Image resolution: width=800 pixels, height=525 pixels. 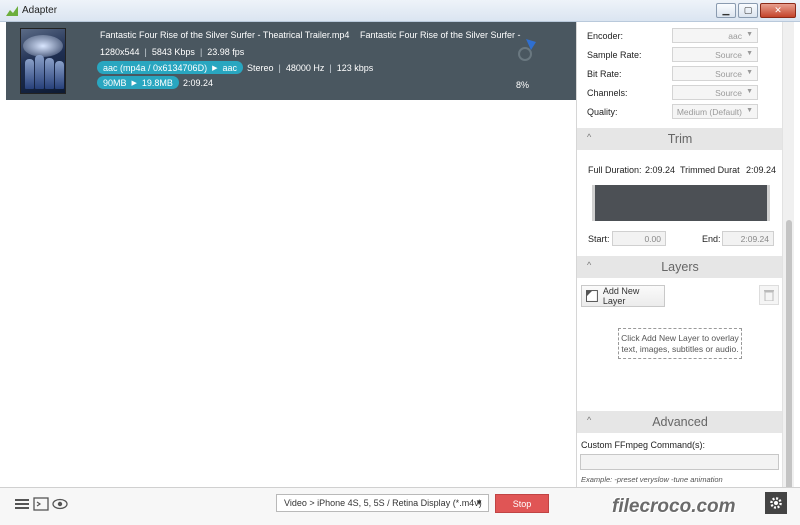 I want to click on app-icon, so click(x=12, y=11).